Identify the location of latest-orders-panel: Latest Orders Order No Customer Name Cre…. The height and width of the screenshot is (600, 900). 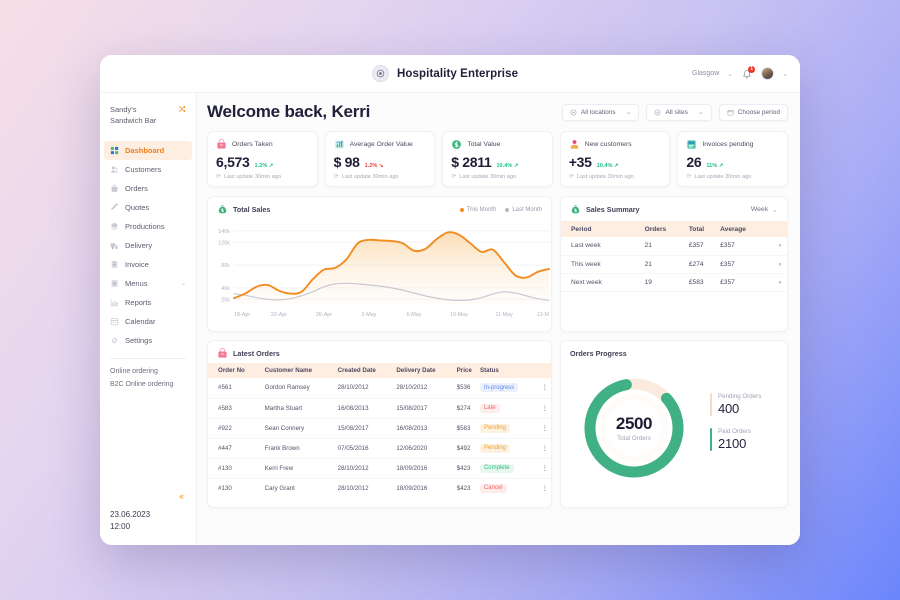
(379, 424).